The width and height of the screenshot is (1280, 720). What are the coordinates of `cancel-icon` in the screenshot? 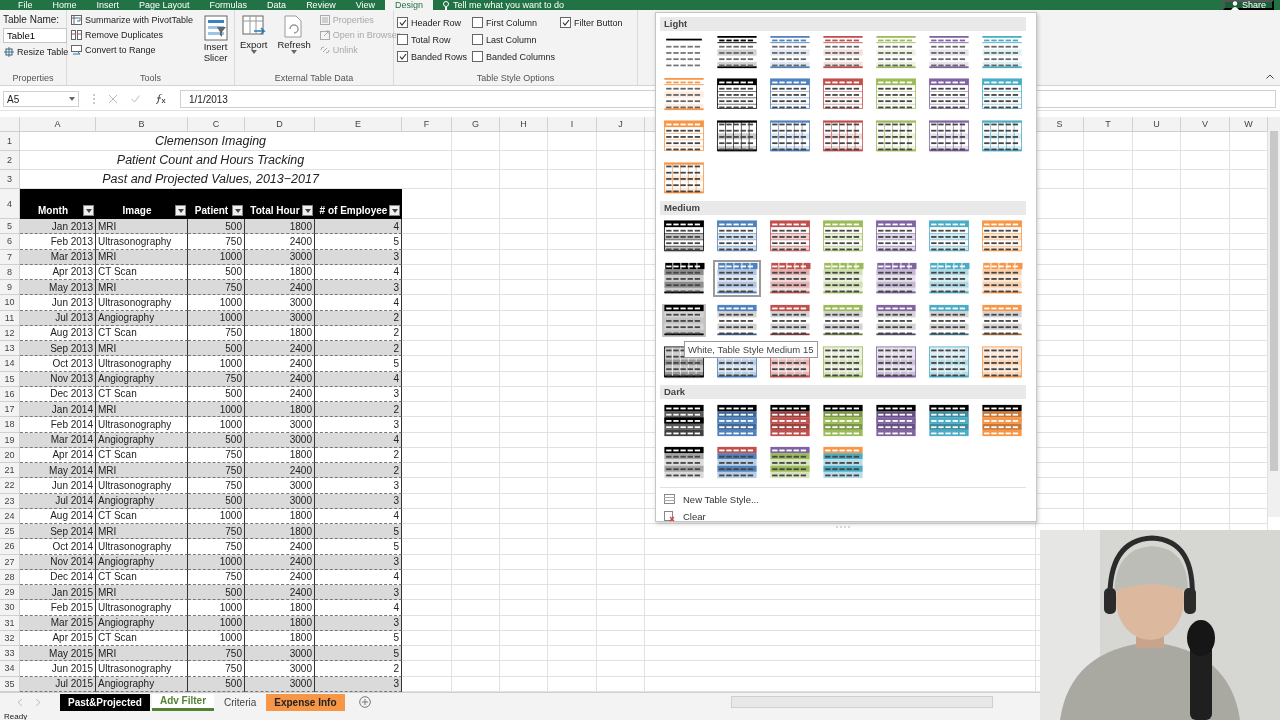 It's located at (113, 99).